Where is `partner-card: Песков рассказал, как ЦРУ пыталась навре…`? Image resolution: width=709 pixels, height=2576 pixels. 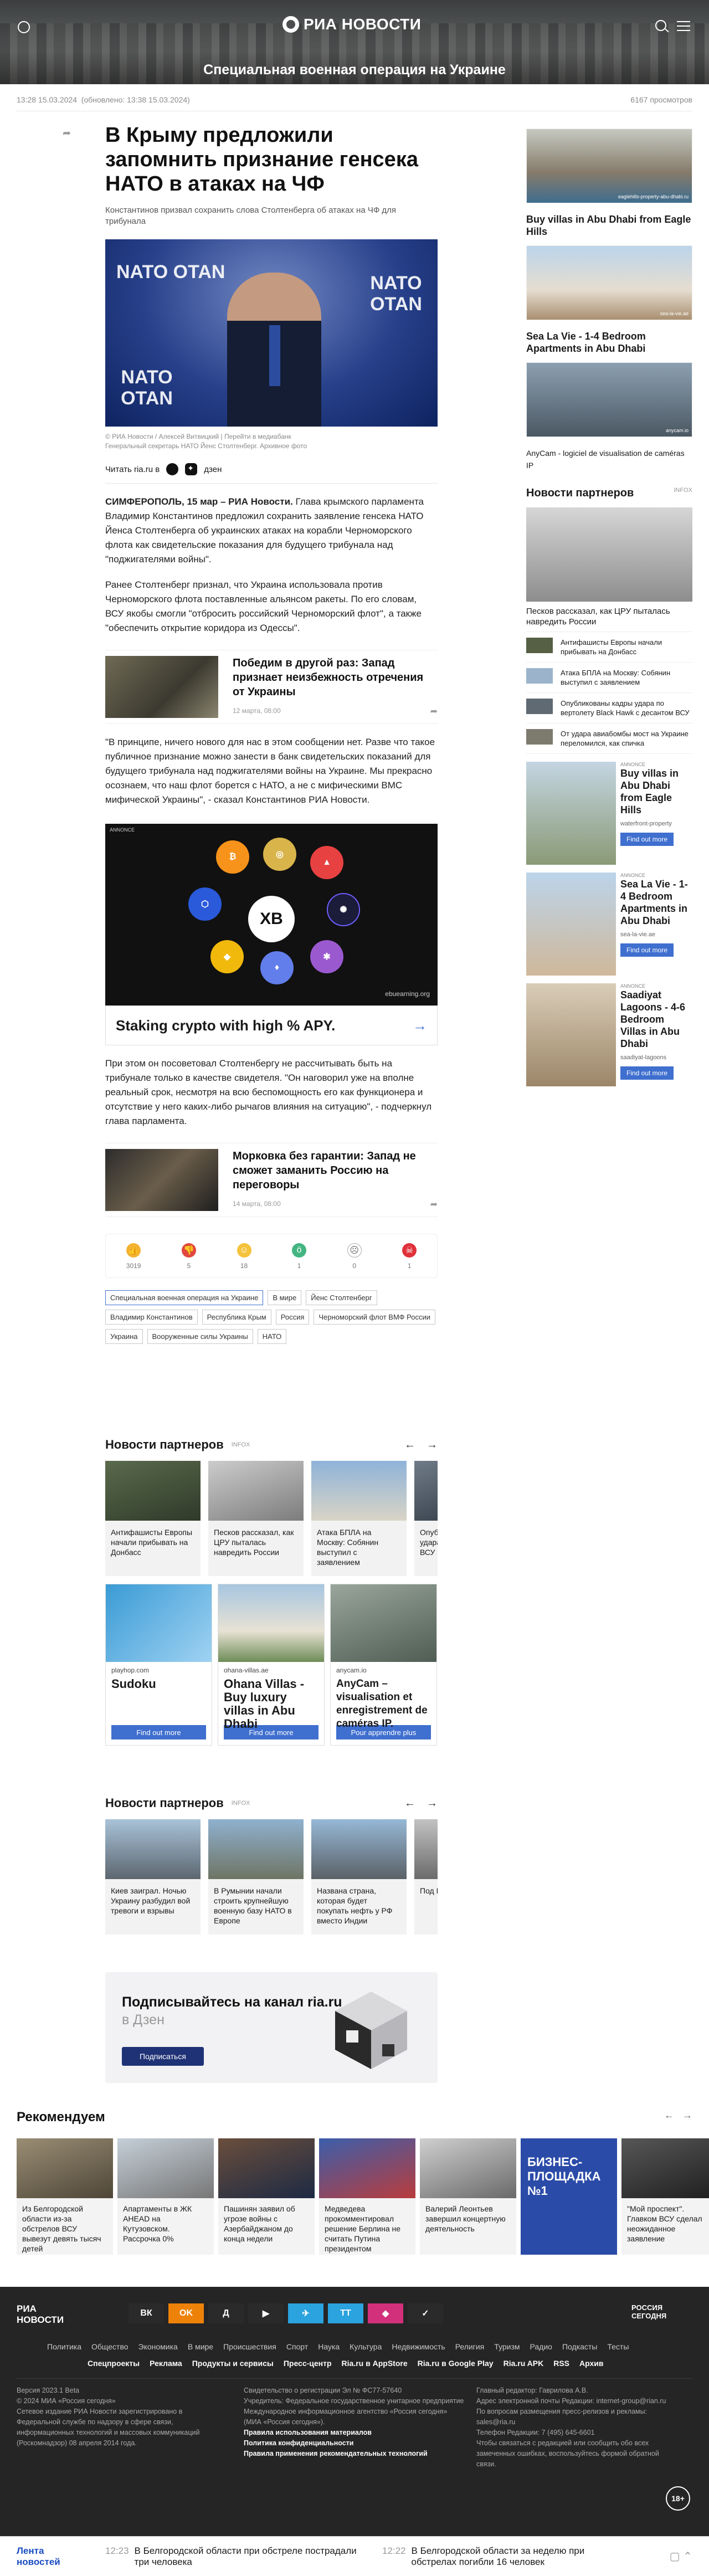
partner-card: Песков рассказал, как ЦРУ пыталась навре… is located at coordinates (256, 1518).